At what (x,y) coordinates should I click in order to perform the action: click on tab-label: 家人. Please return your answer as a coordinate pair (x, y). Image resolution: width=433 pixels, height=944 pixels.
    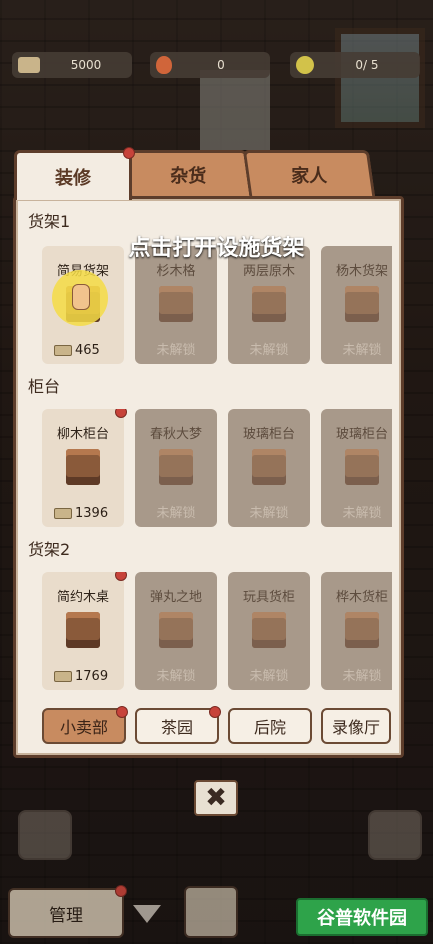
    Looking at the image, I should click on (309, 176).